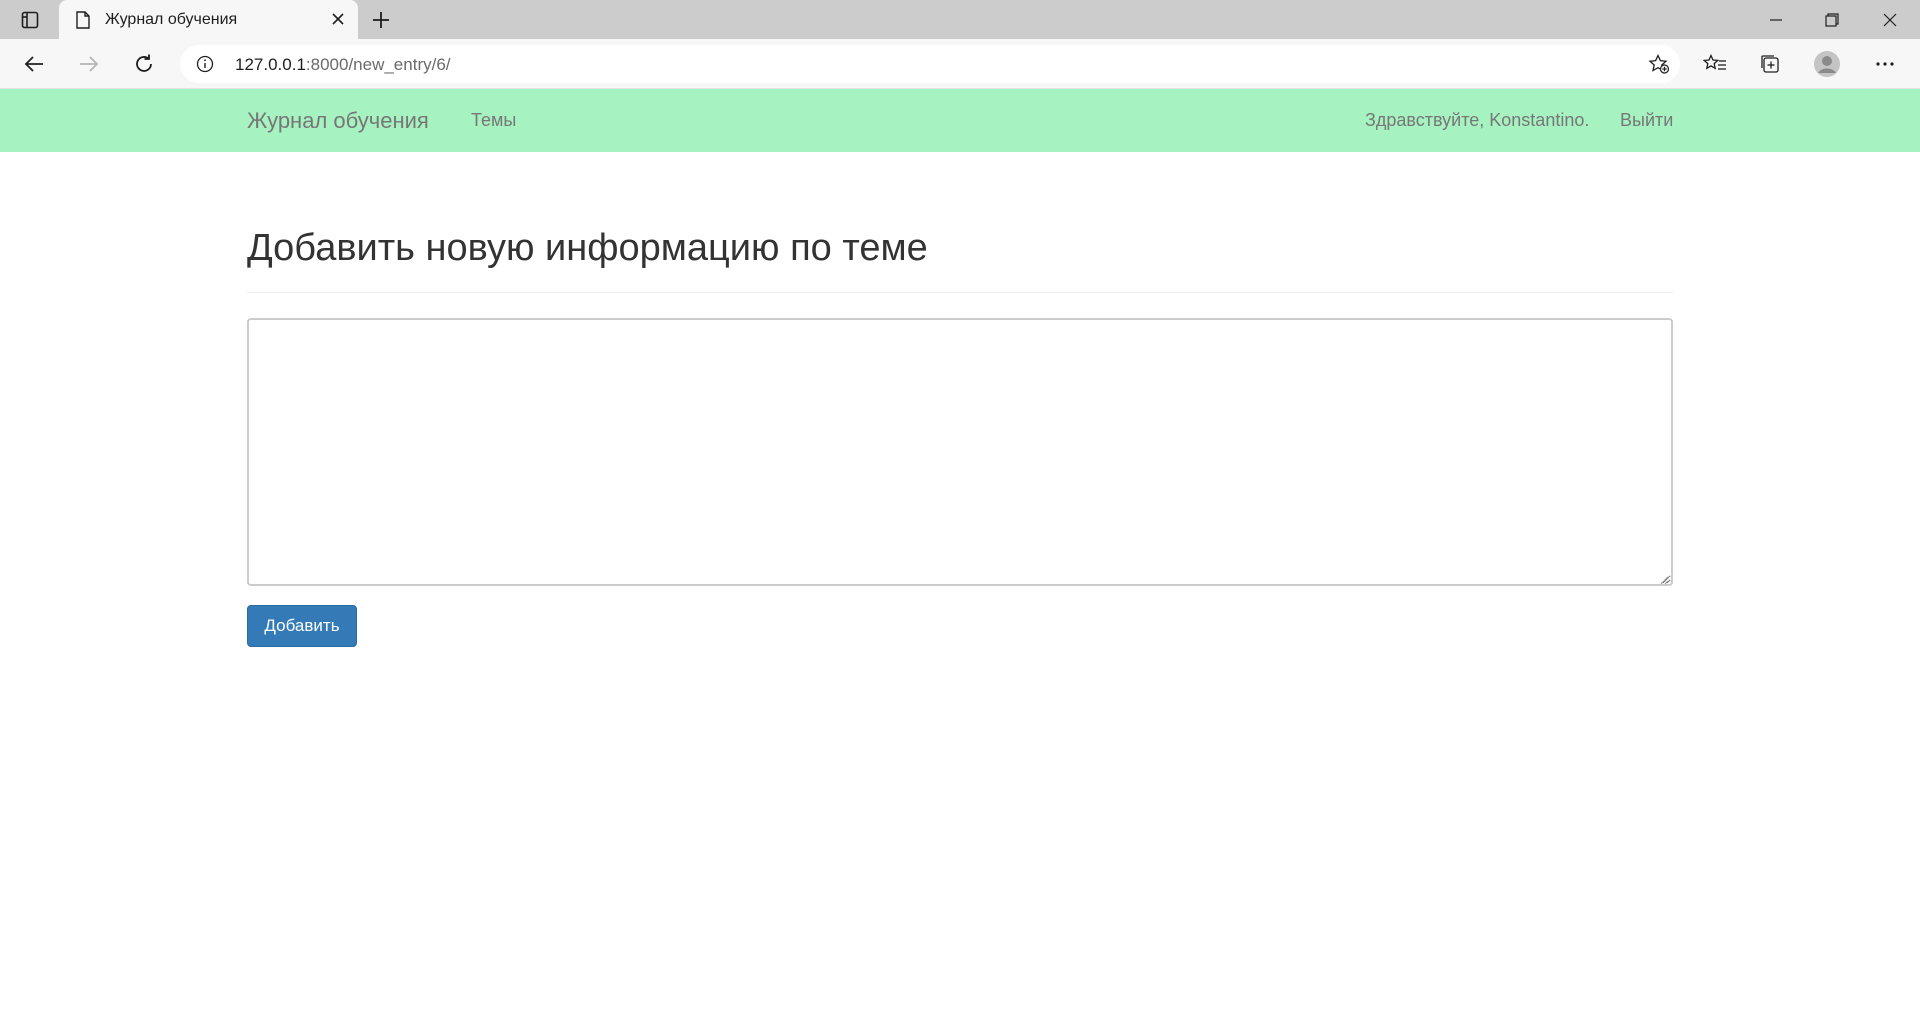  Describe the element at coordinates (89, 64) in the screenshot. I see `forward-arrow-icon` at that location.